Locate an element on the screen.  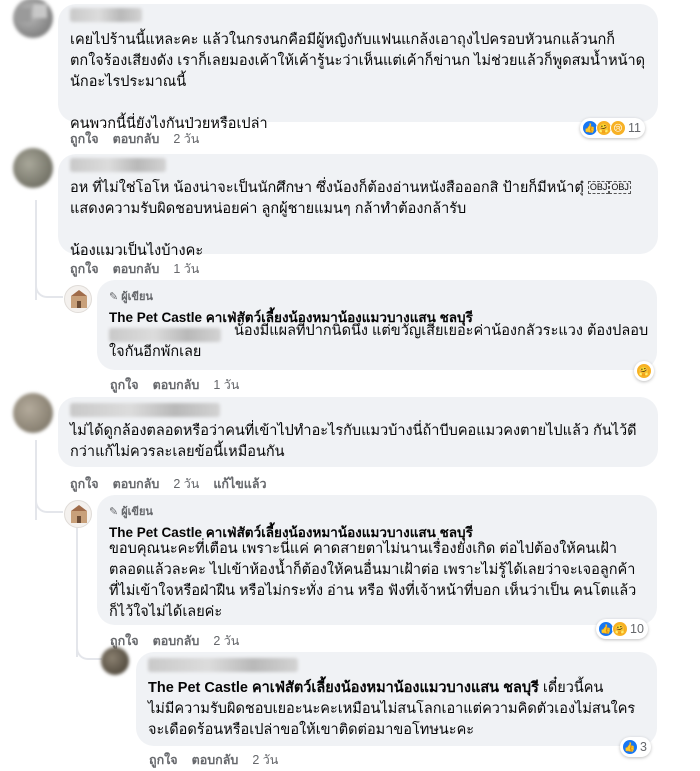
thread-line is located at coordinates (77, 592).